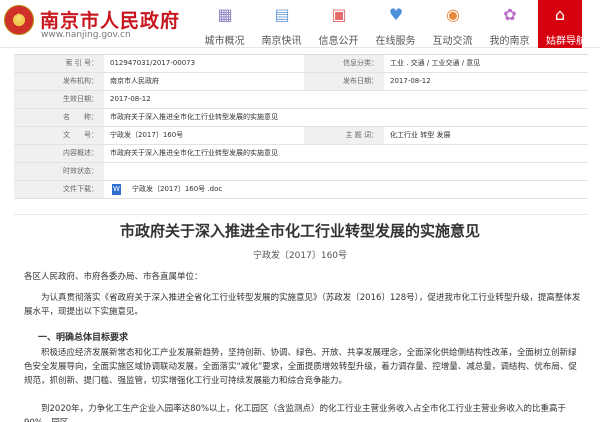 The height and width of the screenshot is (422, 600). What do you see at coordinates (59, 189) in the screenshot?
I see `attachment-label: 文件下载：` at bounding box center [59, 189].